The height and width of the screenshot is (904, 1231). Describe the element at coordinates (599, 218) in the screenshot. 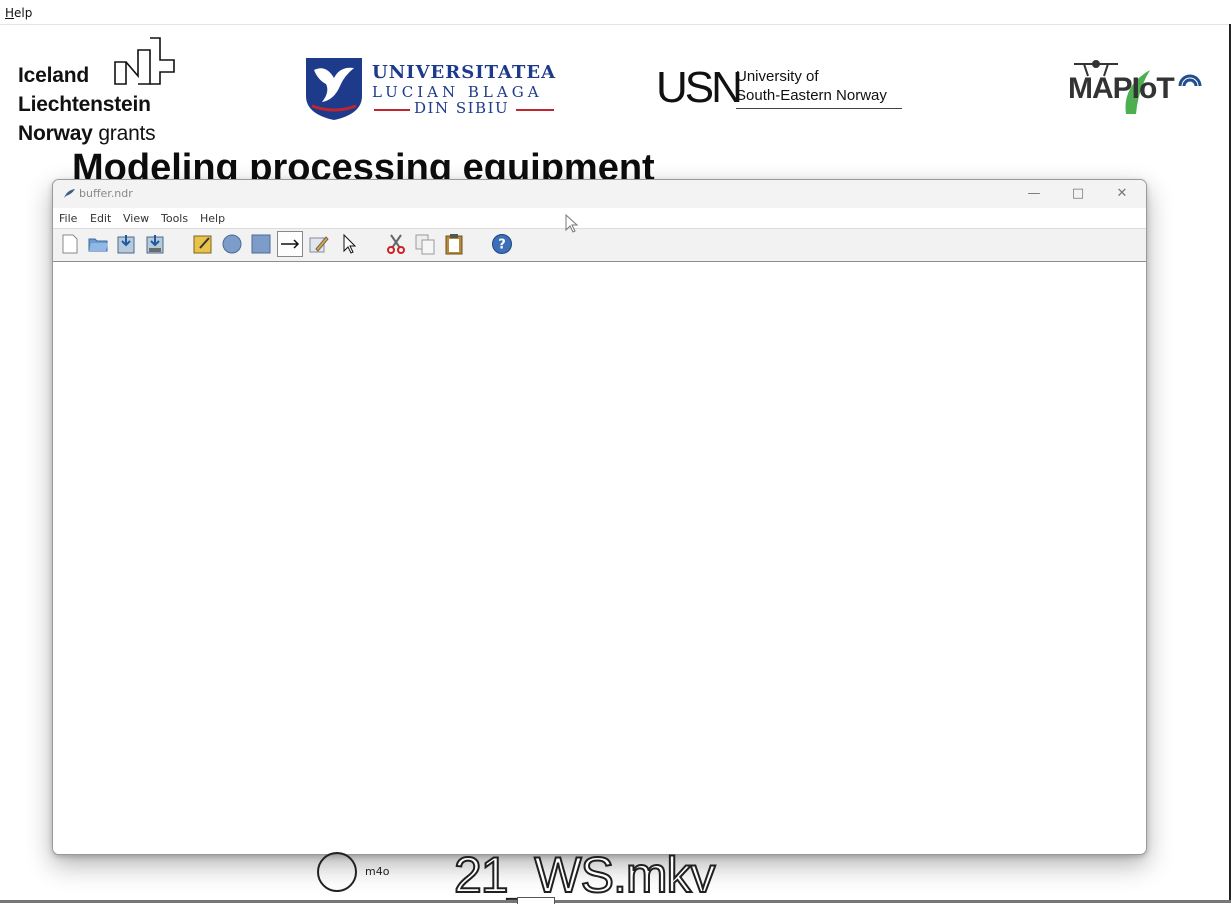

I see `app-menubar: File Edit View Tools Help` at that location.